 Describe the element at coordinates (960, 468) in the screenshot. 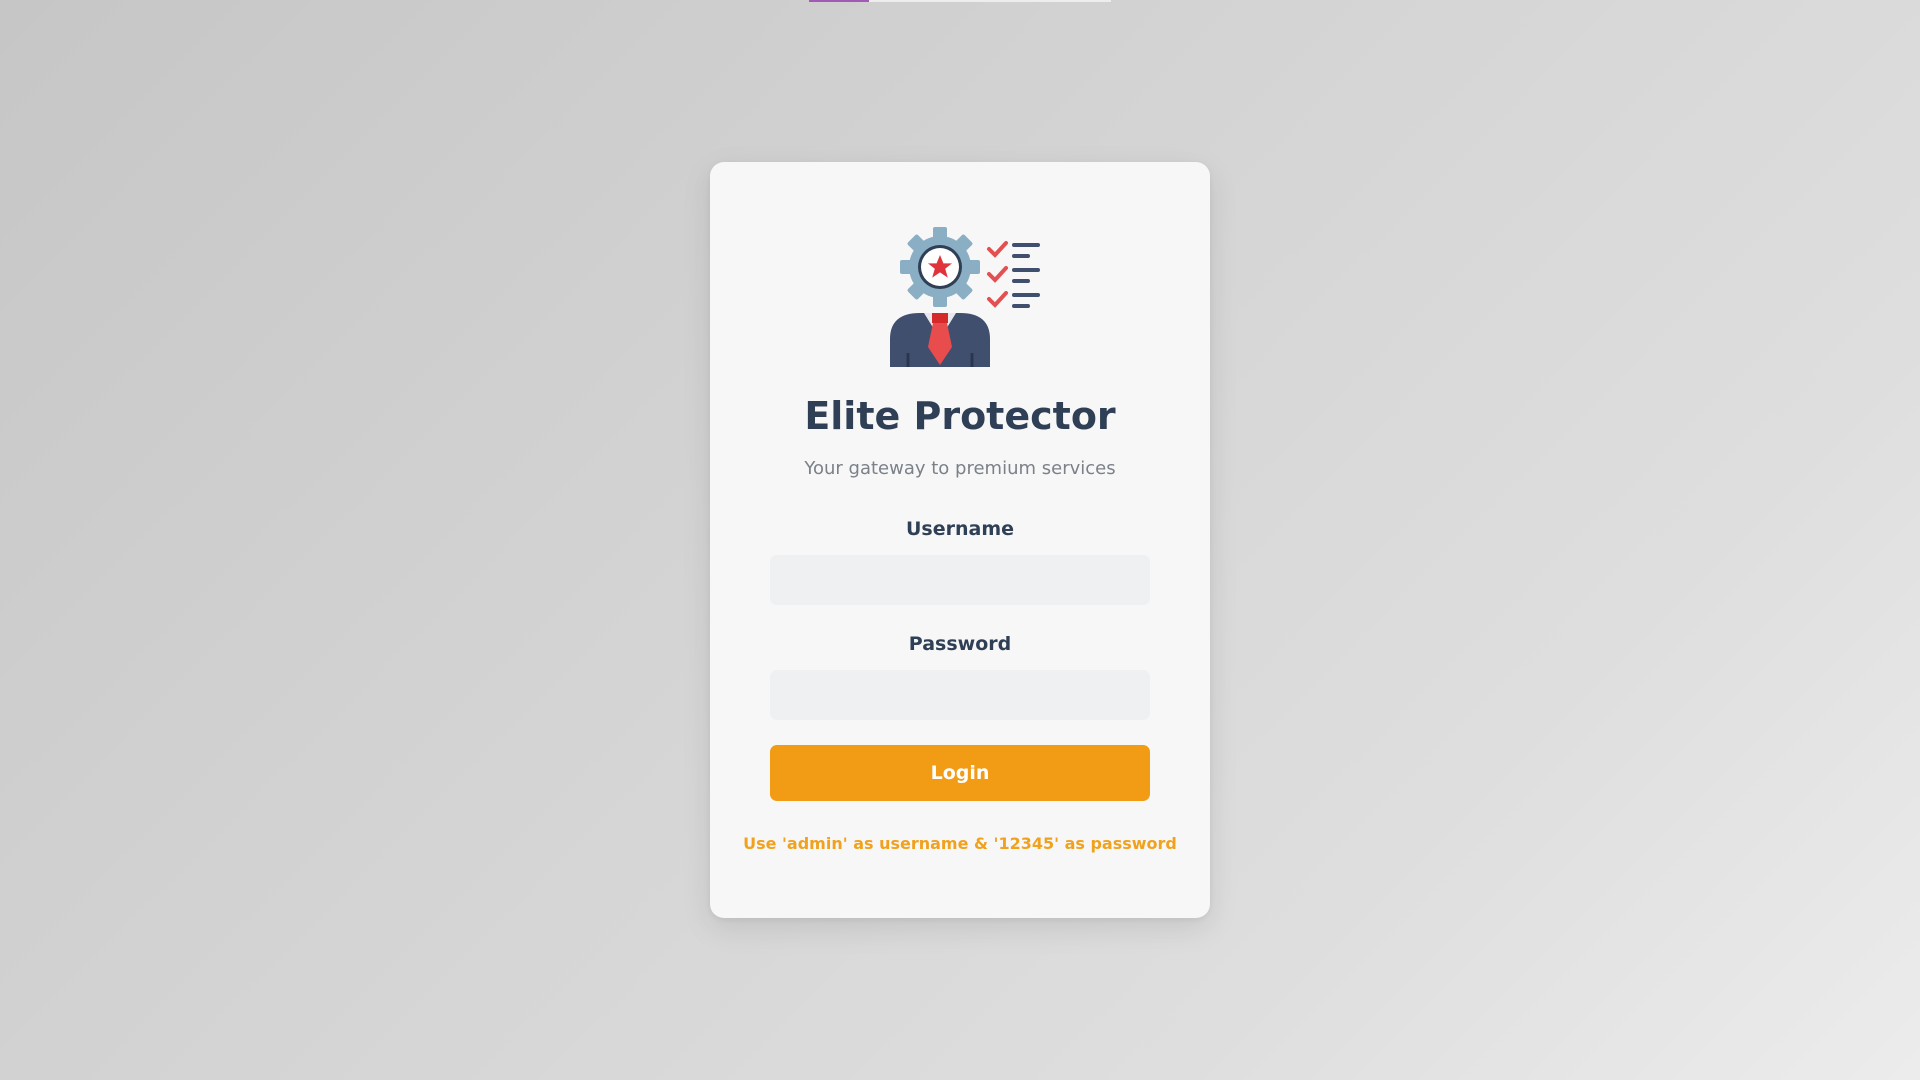

I see `page-subtitle: Your gateway to premium services` at that location.